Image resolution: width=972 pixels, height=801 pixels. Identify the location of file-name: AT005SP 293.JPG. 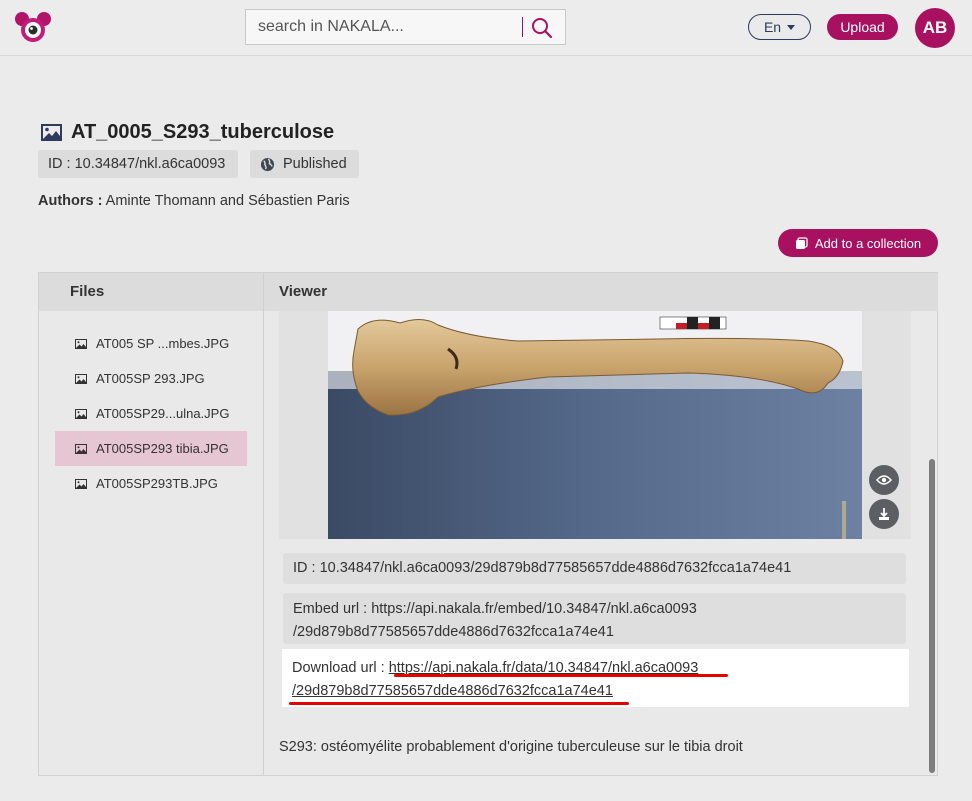
(150, 378).